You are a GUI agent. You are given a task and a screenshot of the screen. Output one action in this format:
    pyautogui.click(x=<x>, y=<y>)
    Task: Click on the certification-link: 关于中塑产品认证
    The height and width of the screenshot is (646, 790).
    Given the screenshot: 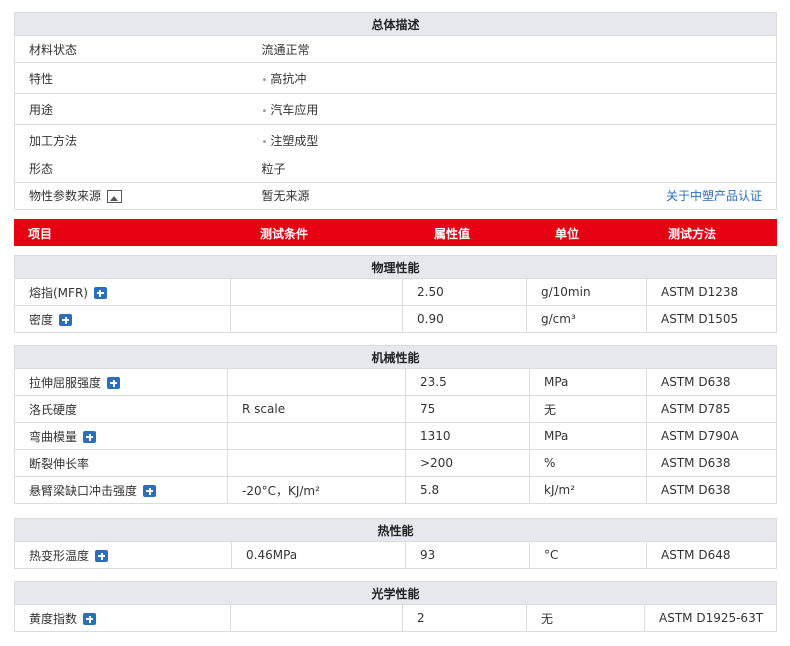 What is the action you would take?
    pyautogui.click(x=721, y=195)
    